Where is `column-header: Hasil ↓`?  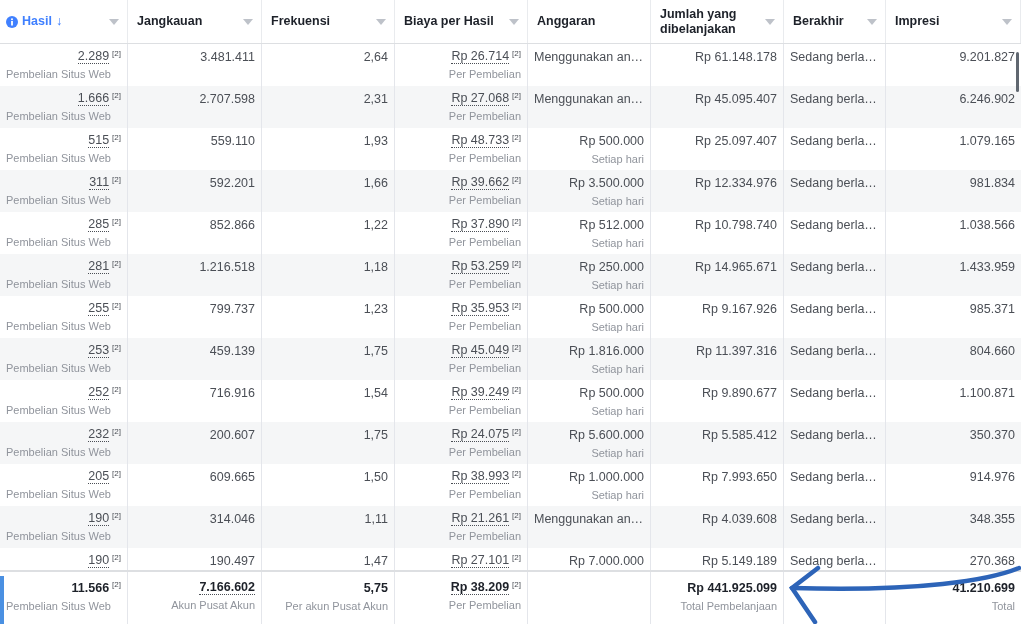 column-header: Hasil ↓ is located at coordinates (64, 21).